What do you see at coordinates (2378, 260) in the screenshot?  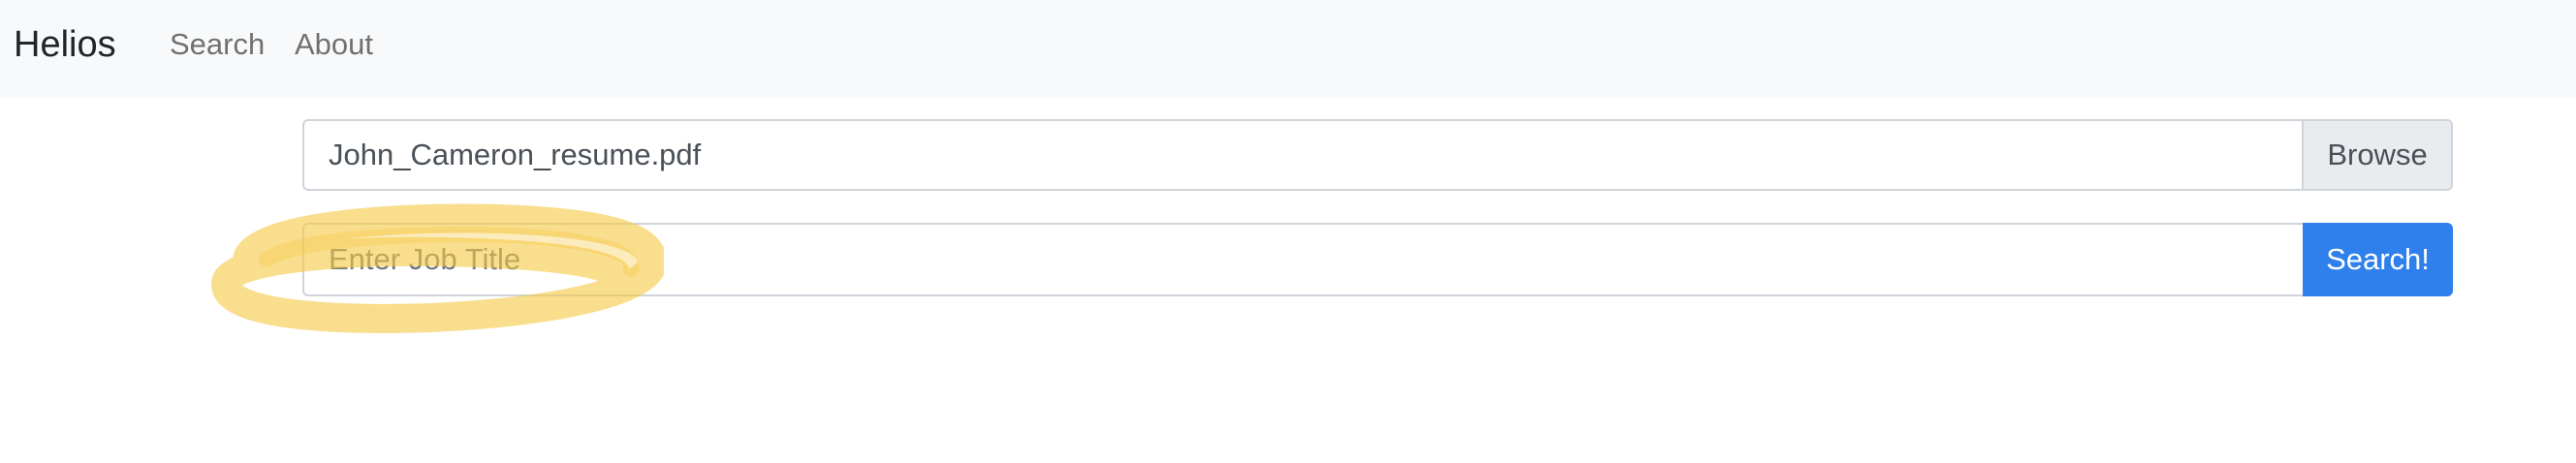 I see `search-button: Search!` at bounding box center [2378, 260].